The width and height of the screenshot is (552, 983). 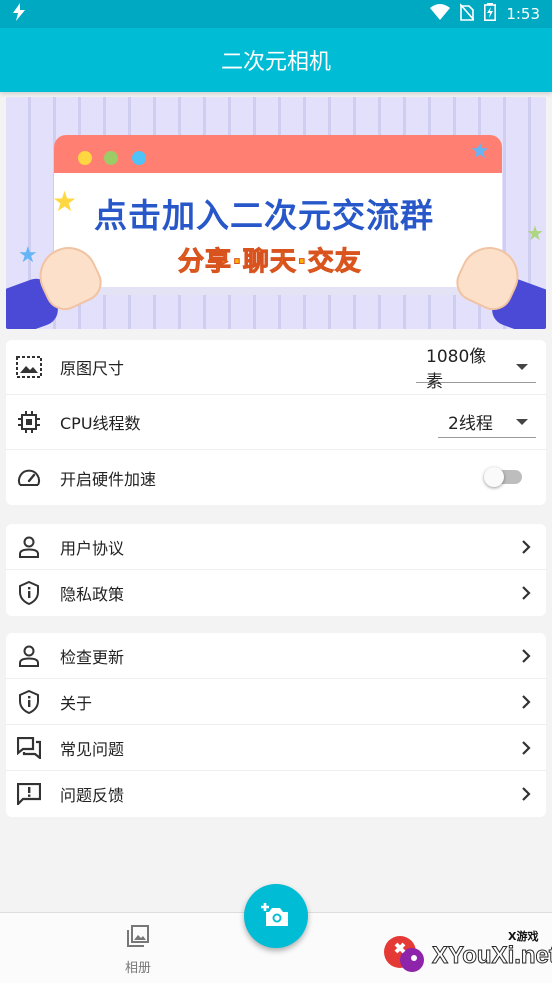 I want to click on flash-icon, so click(x=19, y=14).